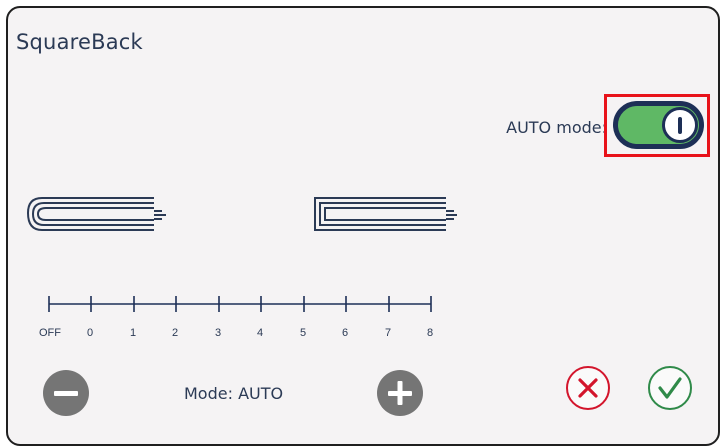 This screenshot has height=446, width=720. I want to click on auto-mode-label: AUTO mode:, so click(556, 127).